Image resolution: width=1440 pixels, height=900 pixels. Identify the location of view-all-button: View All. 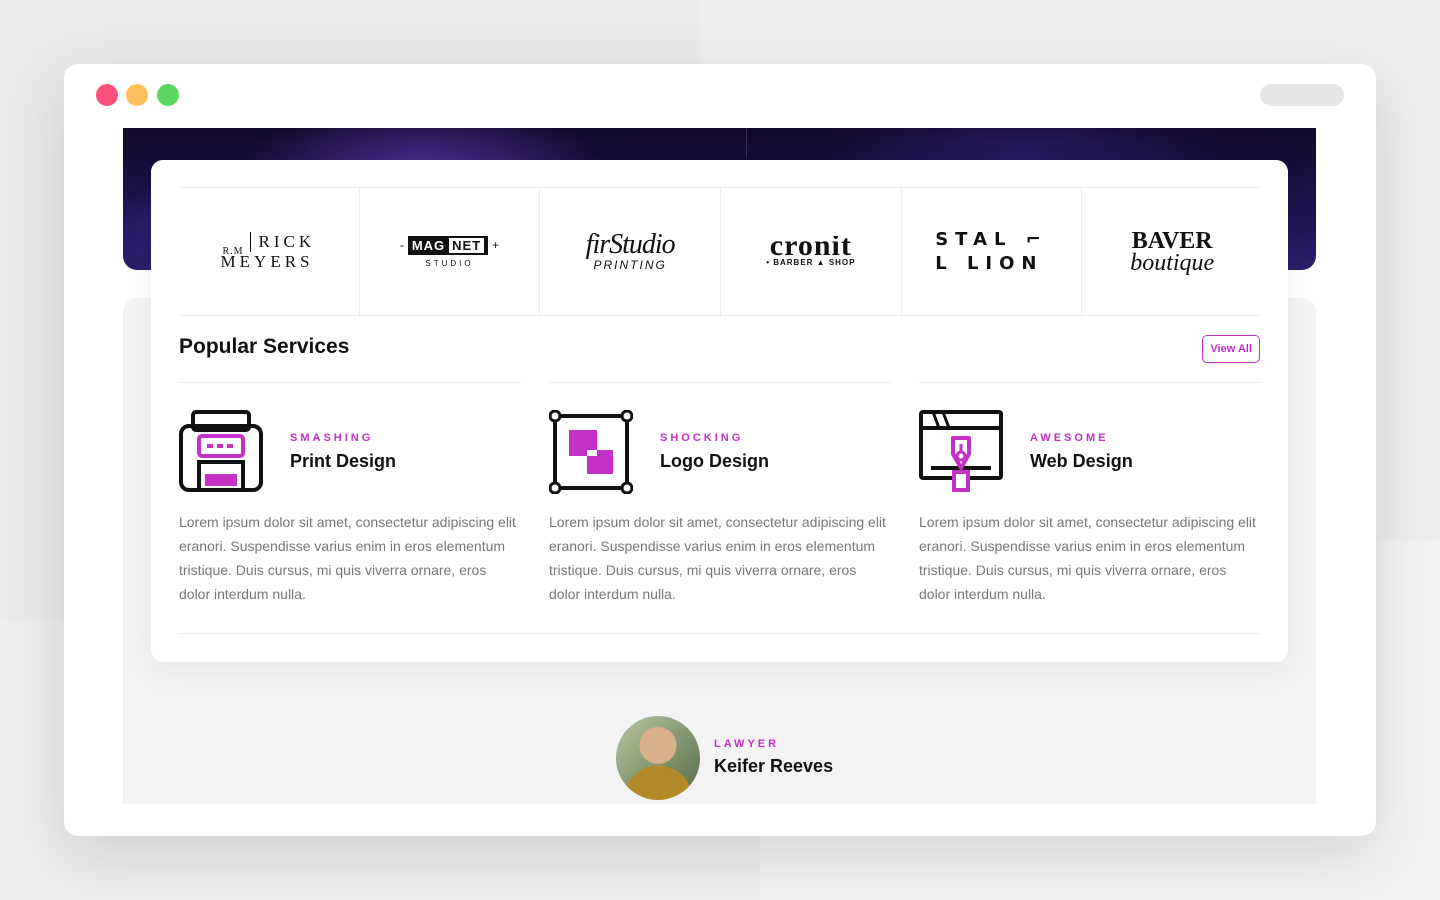
(1231, 349).